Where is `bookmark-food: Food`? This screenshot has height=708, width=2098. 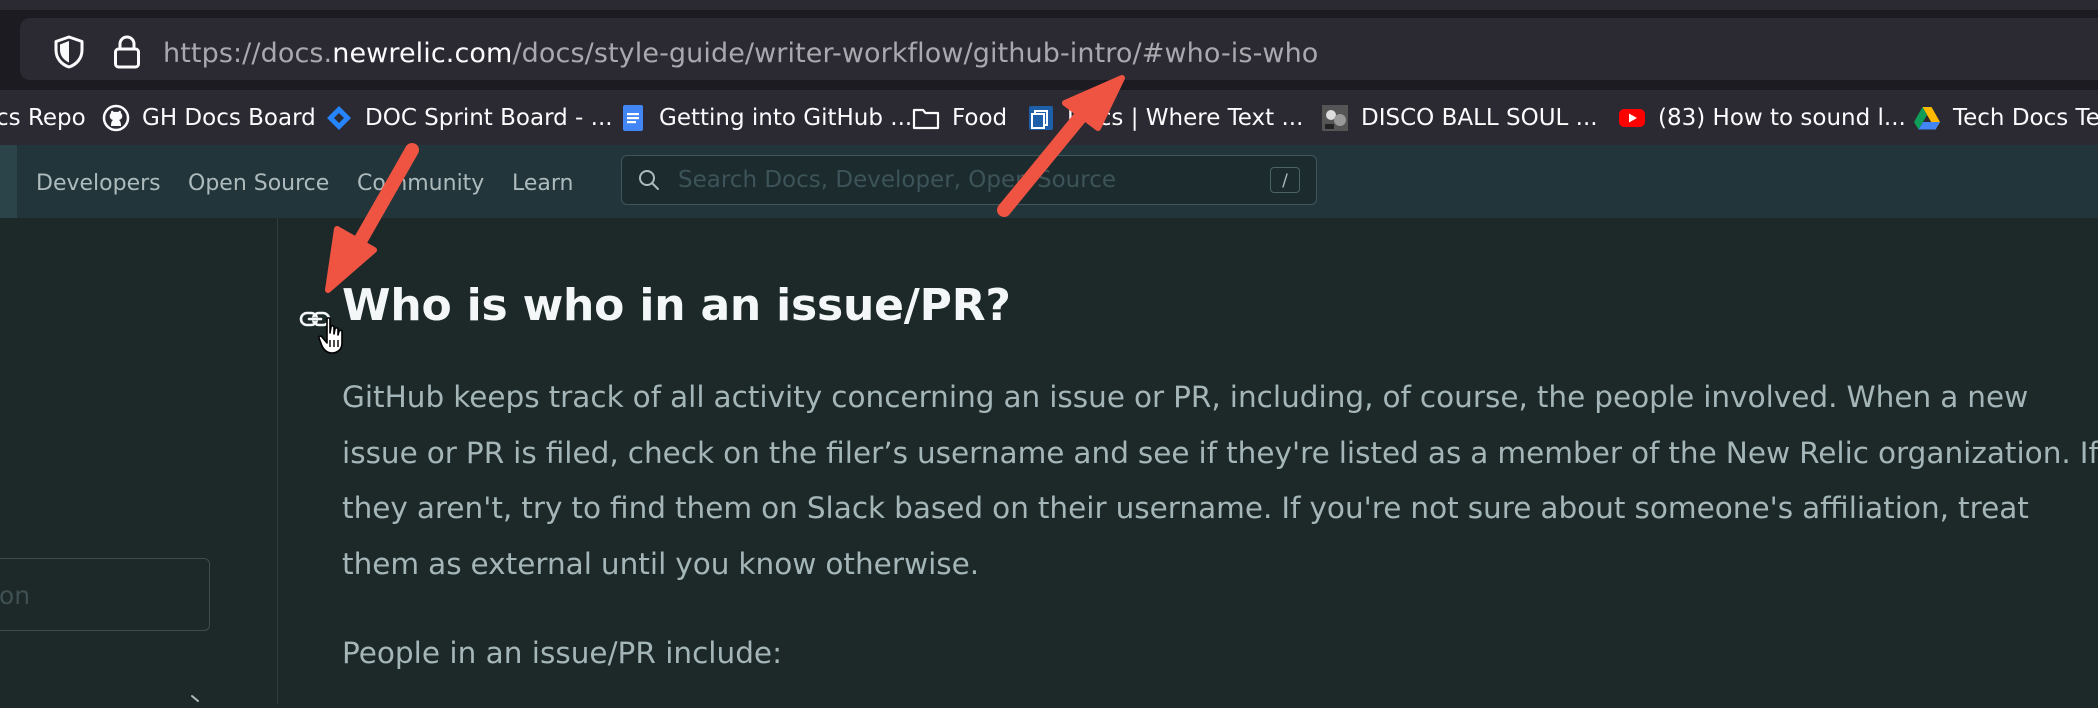
bookmark-food: Food is located at coordinates (959, 118).